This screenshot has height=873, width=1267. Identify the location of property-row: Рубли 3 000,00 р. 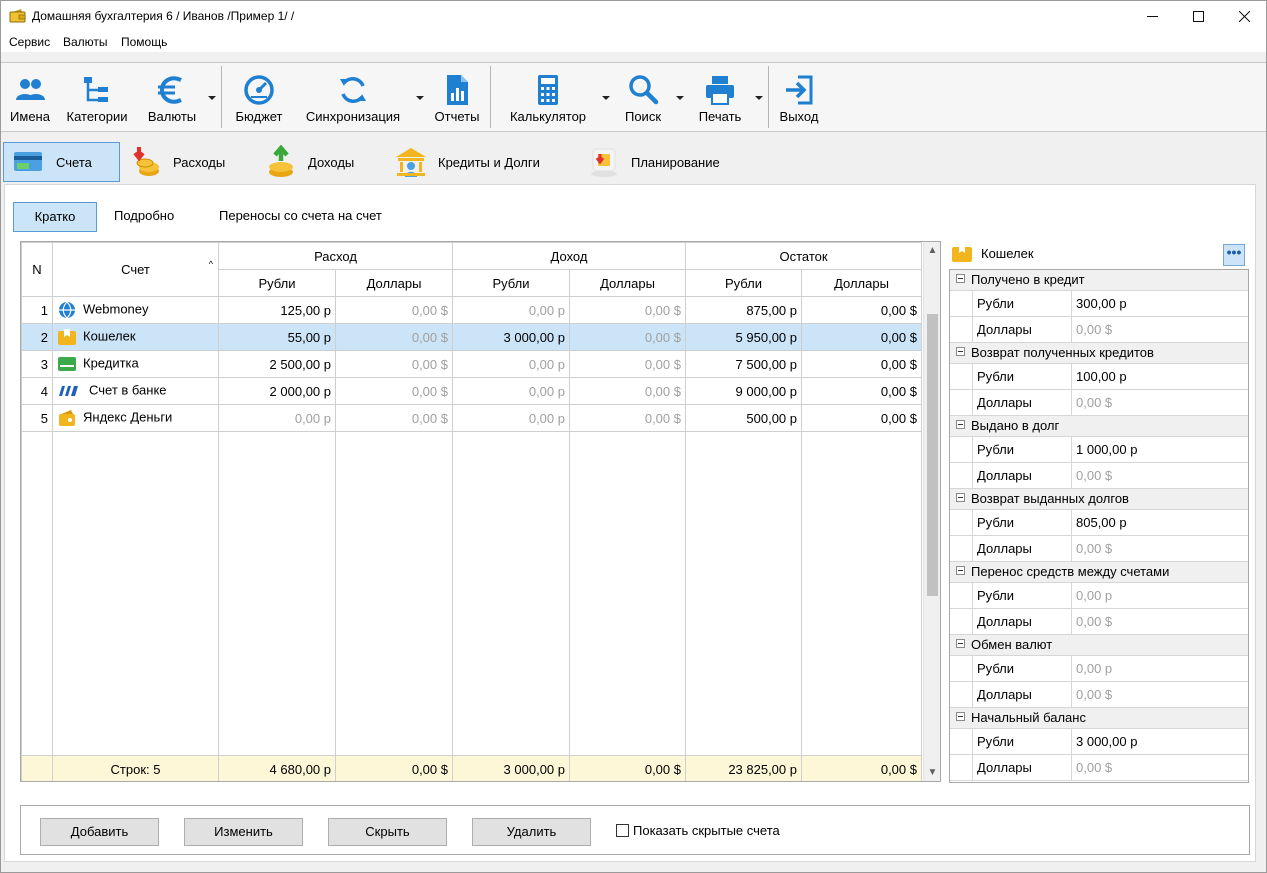
(1099, 742).